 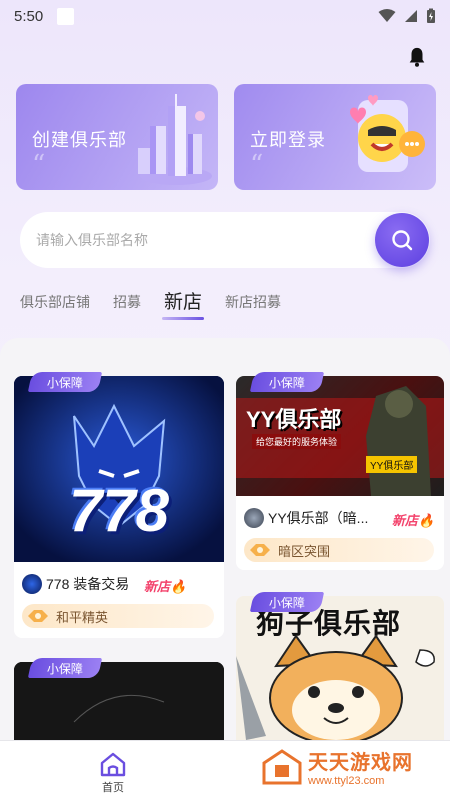 What do you see at coordinates (225, 16) in the screenshot?
I see `status-bar: 5:50` at bounding box center [225, 16].